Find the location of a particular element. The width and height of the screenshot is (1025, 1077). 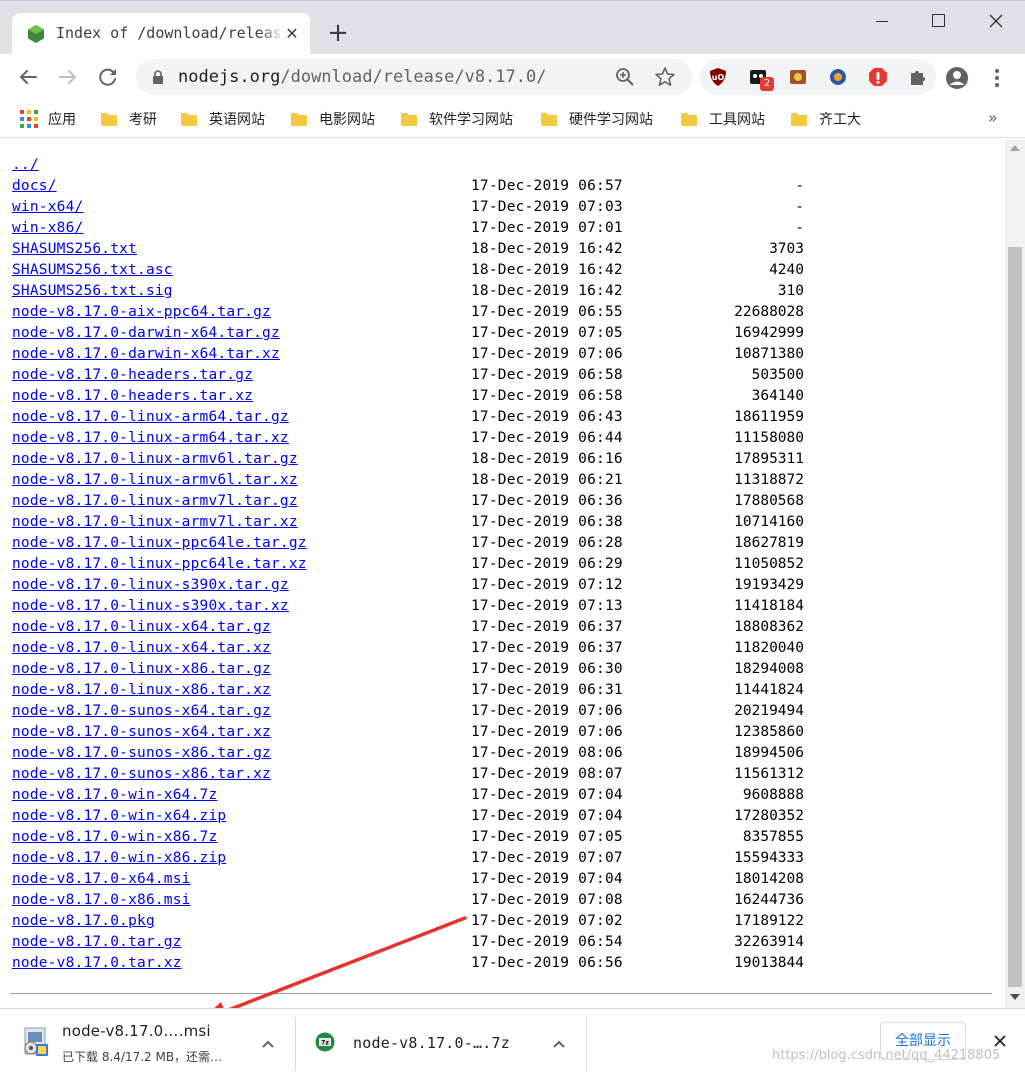

file-link: win-x86/ is located at coordinates (47, 228).